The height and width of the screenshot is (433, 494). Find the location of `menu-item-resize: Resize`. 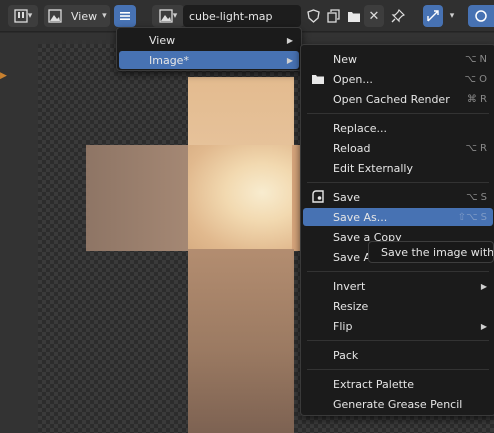

menu-item-resize: Resize is located at coordinates (398, 306).